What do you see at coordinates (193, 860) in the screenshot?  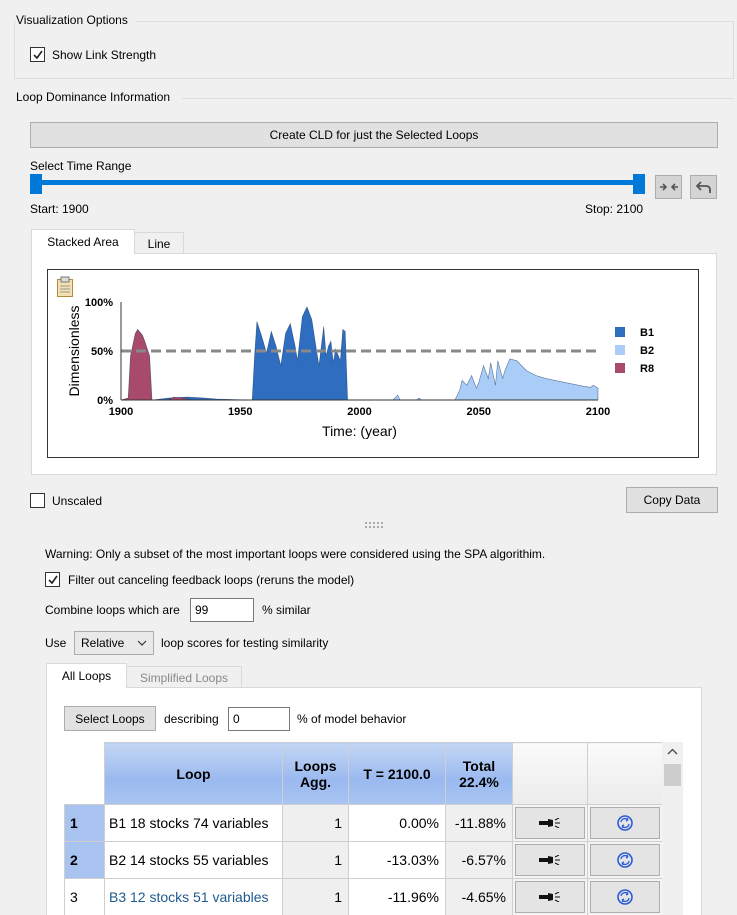 I see `loop-name-cell: B2 14 stocks 55 variables` at bounding box center [193, 860].